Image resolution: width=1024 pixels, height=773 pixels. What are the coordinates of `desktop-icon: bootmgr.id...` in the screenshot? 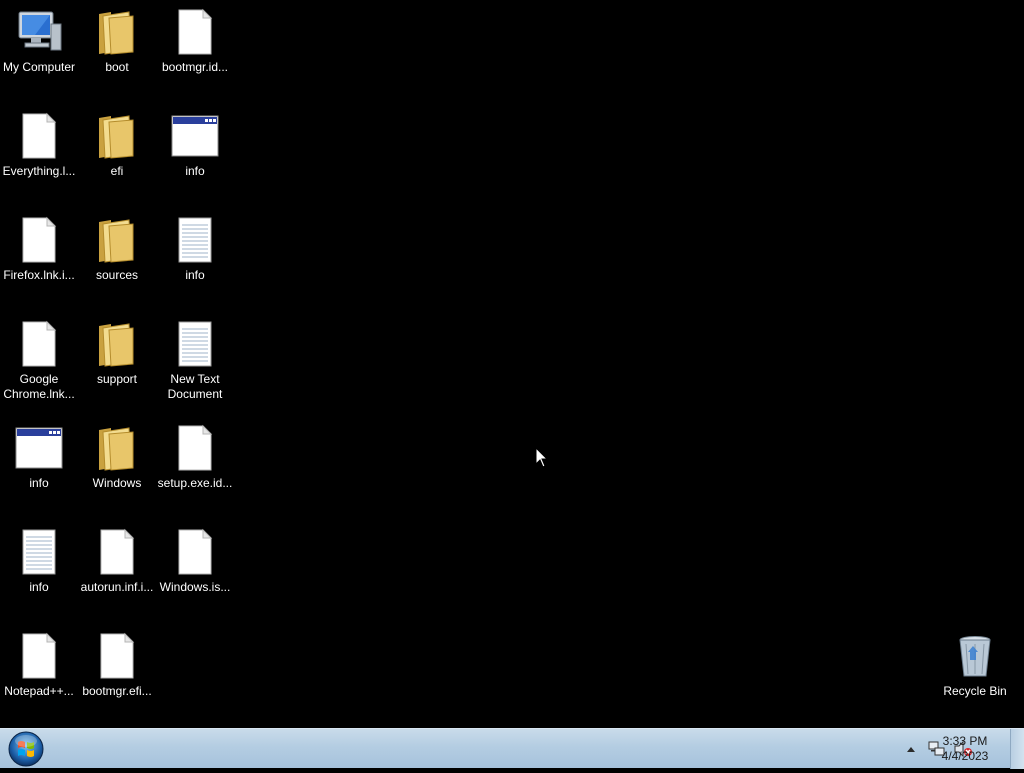 It's located at (195, 50).